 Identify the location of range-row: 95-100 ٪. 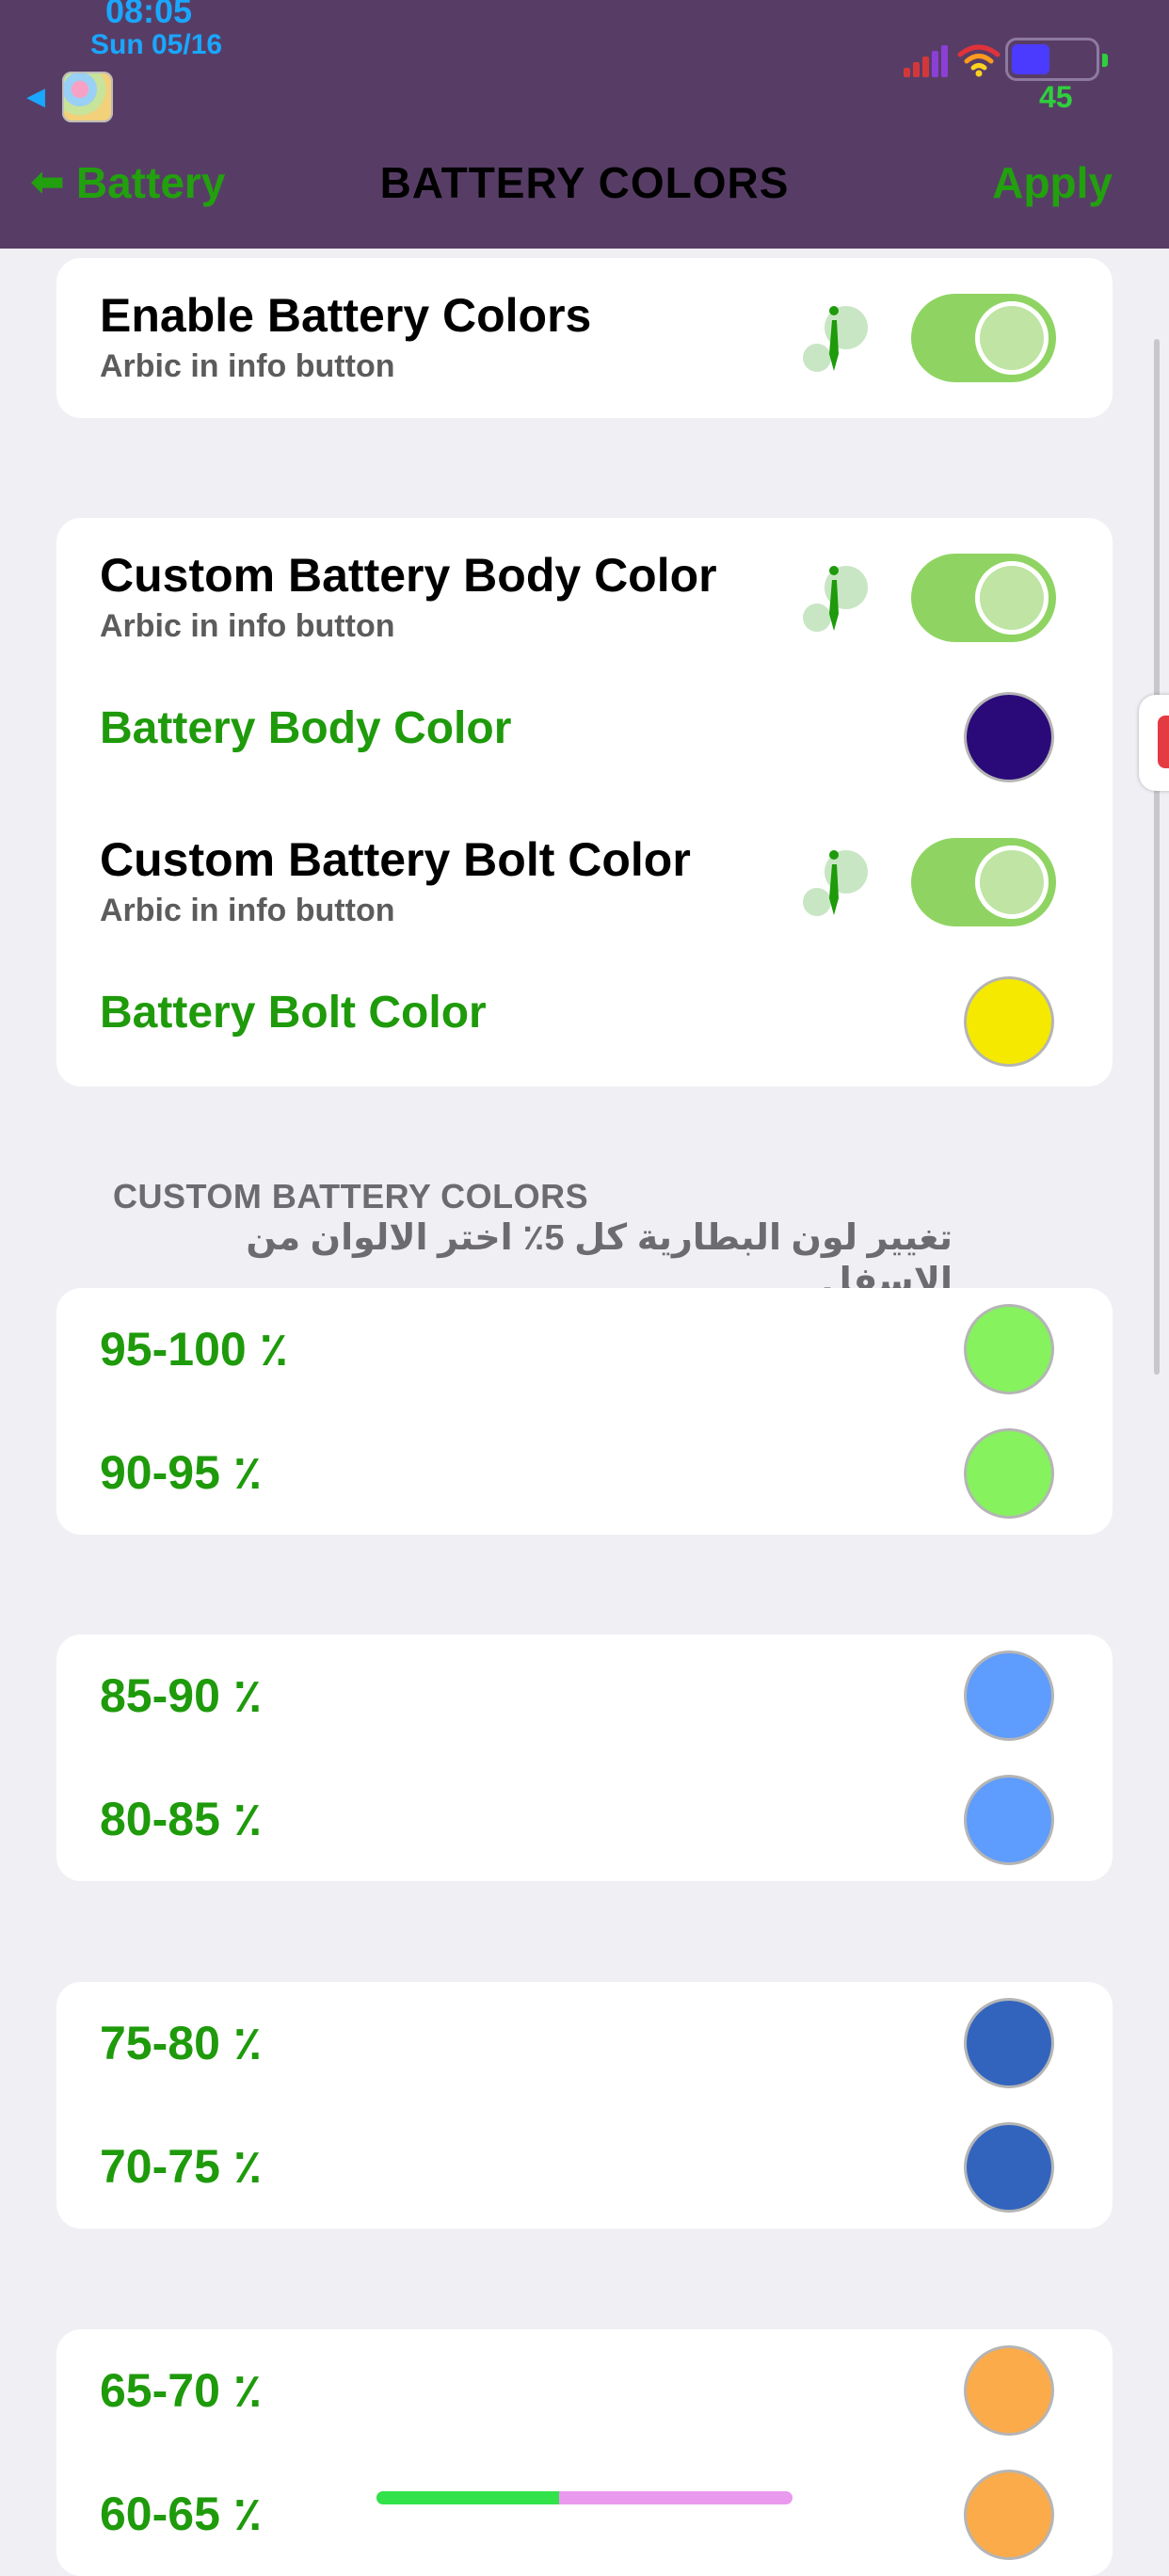
(584, 1349).